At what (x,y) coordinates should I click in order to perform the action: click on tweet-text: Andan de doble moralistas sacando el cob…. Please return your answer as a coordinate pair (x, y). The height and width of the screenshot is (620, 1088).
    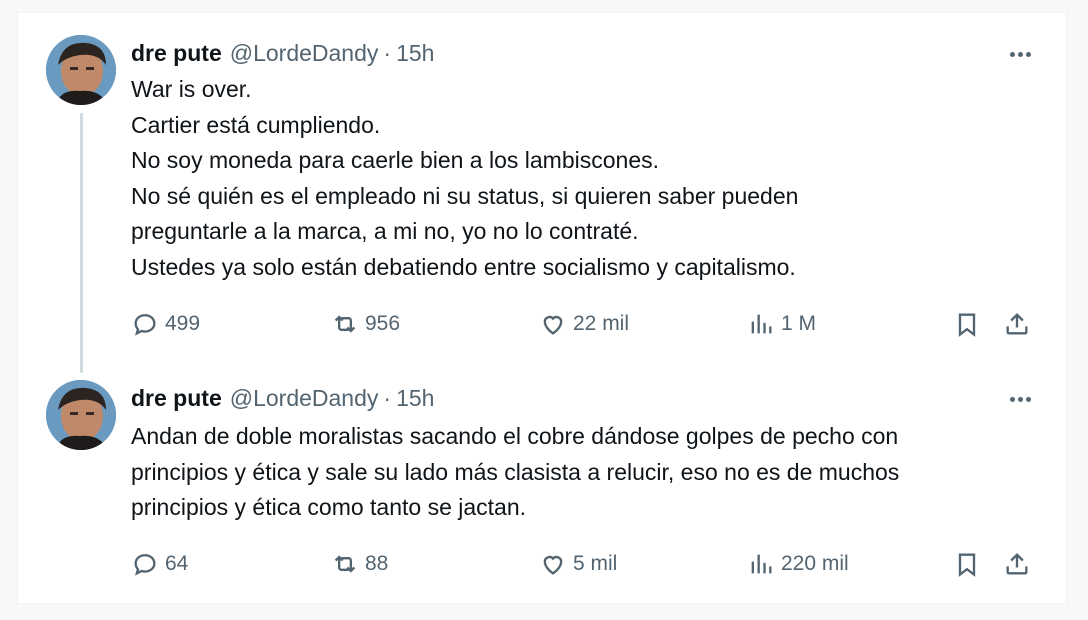
    Looking at the image, I should click on (591, 472).